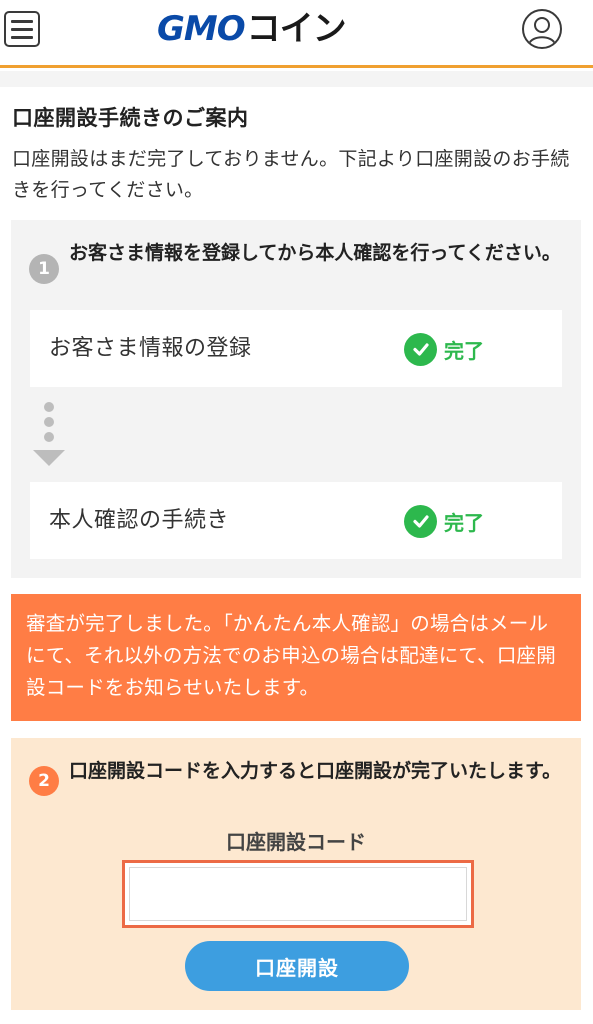  What do you see at coordinates (296, 79) in the screenshot?
I see `header-sub-band` at bounding box center [296, 79].